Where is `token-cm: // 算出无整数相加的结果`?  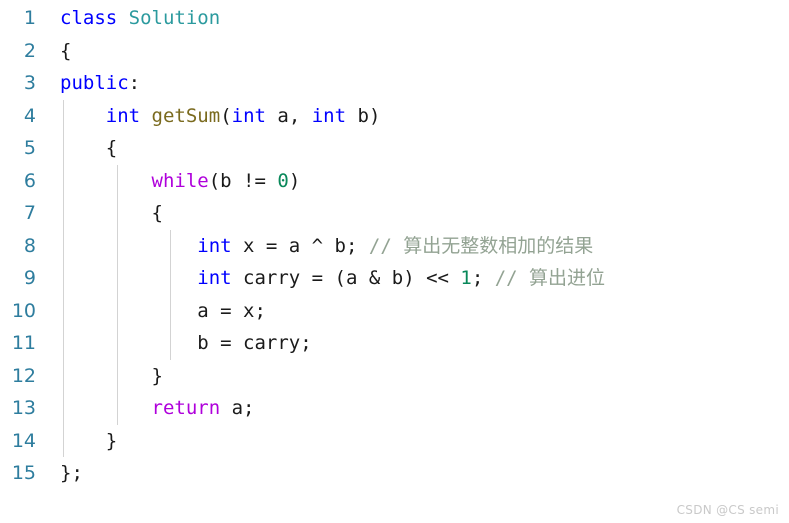
token-cm: // 算出无整数相加的结果 is located at coordinates (481, 245).